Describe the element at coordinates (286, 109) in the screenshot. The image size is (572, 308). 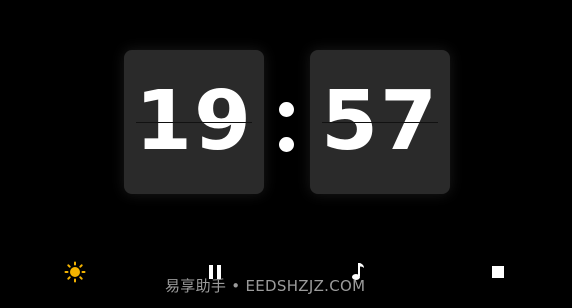
I see `colon-dot-top` at that location.